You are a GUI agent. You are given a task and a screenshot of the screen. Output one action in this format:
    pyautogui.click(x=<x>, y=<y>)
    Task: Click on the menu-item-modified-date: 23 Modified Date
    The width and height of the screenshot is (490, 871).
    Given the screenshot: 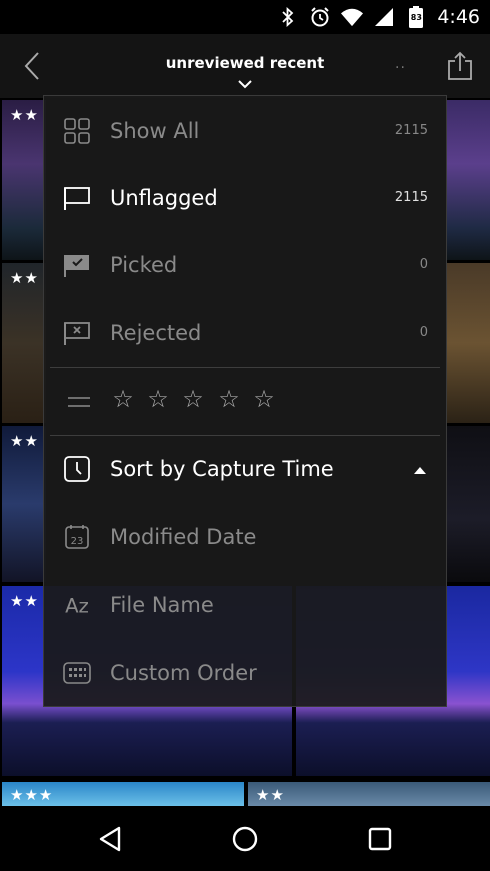 What is the action you would take?
    pyautogui.click(x=245, y=537)
    